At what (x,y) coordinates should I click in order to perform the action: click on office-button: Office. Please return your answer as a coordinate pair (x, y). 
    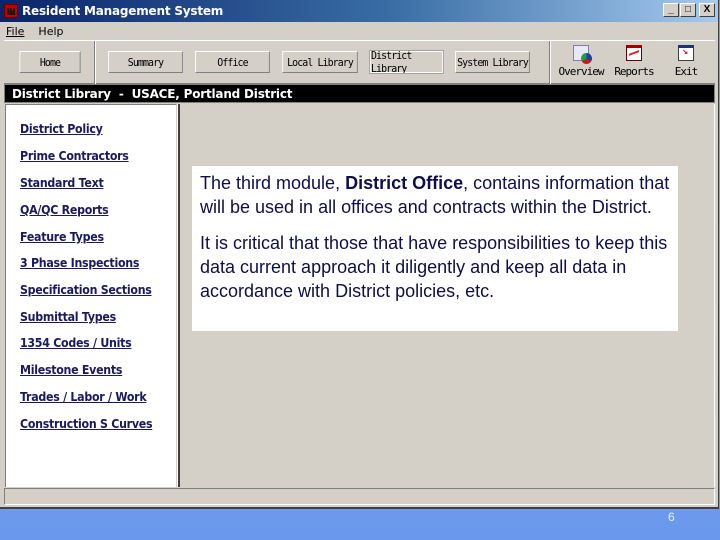
    Looking at the image, I should click on (232, 62).